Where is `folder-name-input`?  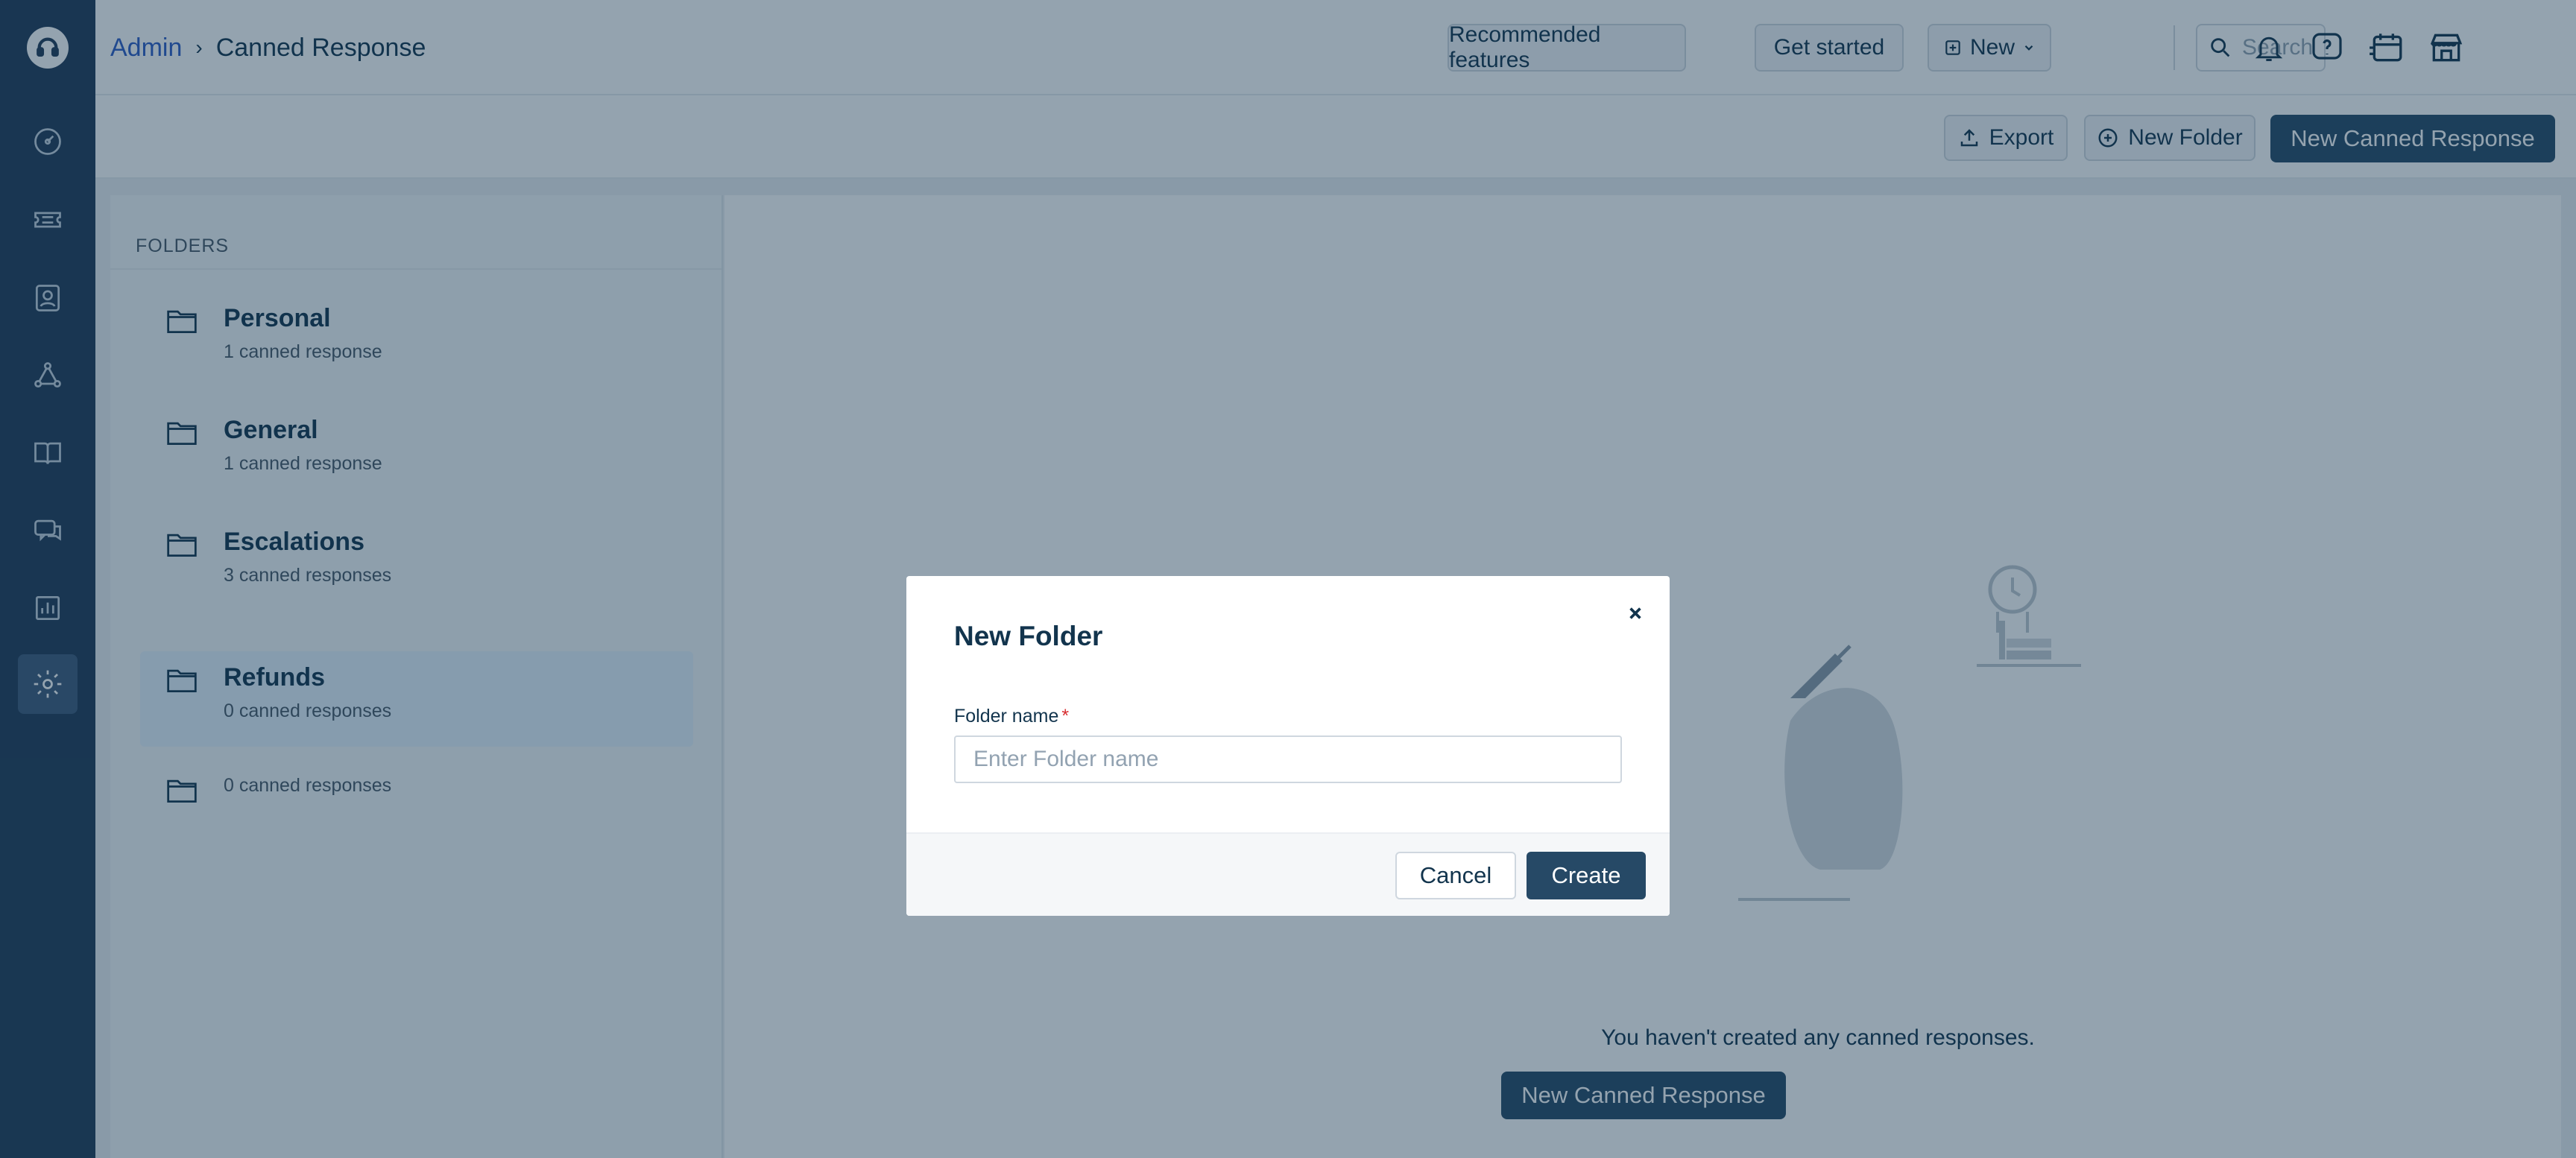
folder-name-input is located at coordinates (1288, 759).